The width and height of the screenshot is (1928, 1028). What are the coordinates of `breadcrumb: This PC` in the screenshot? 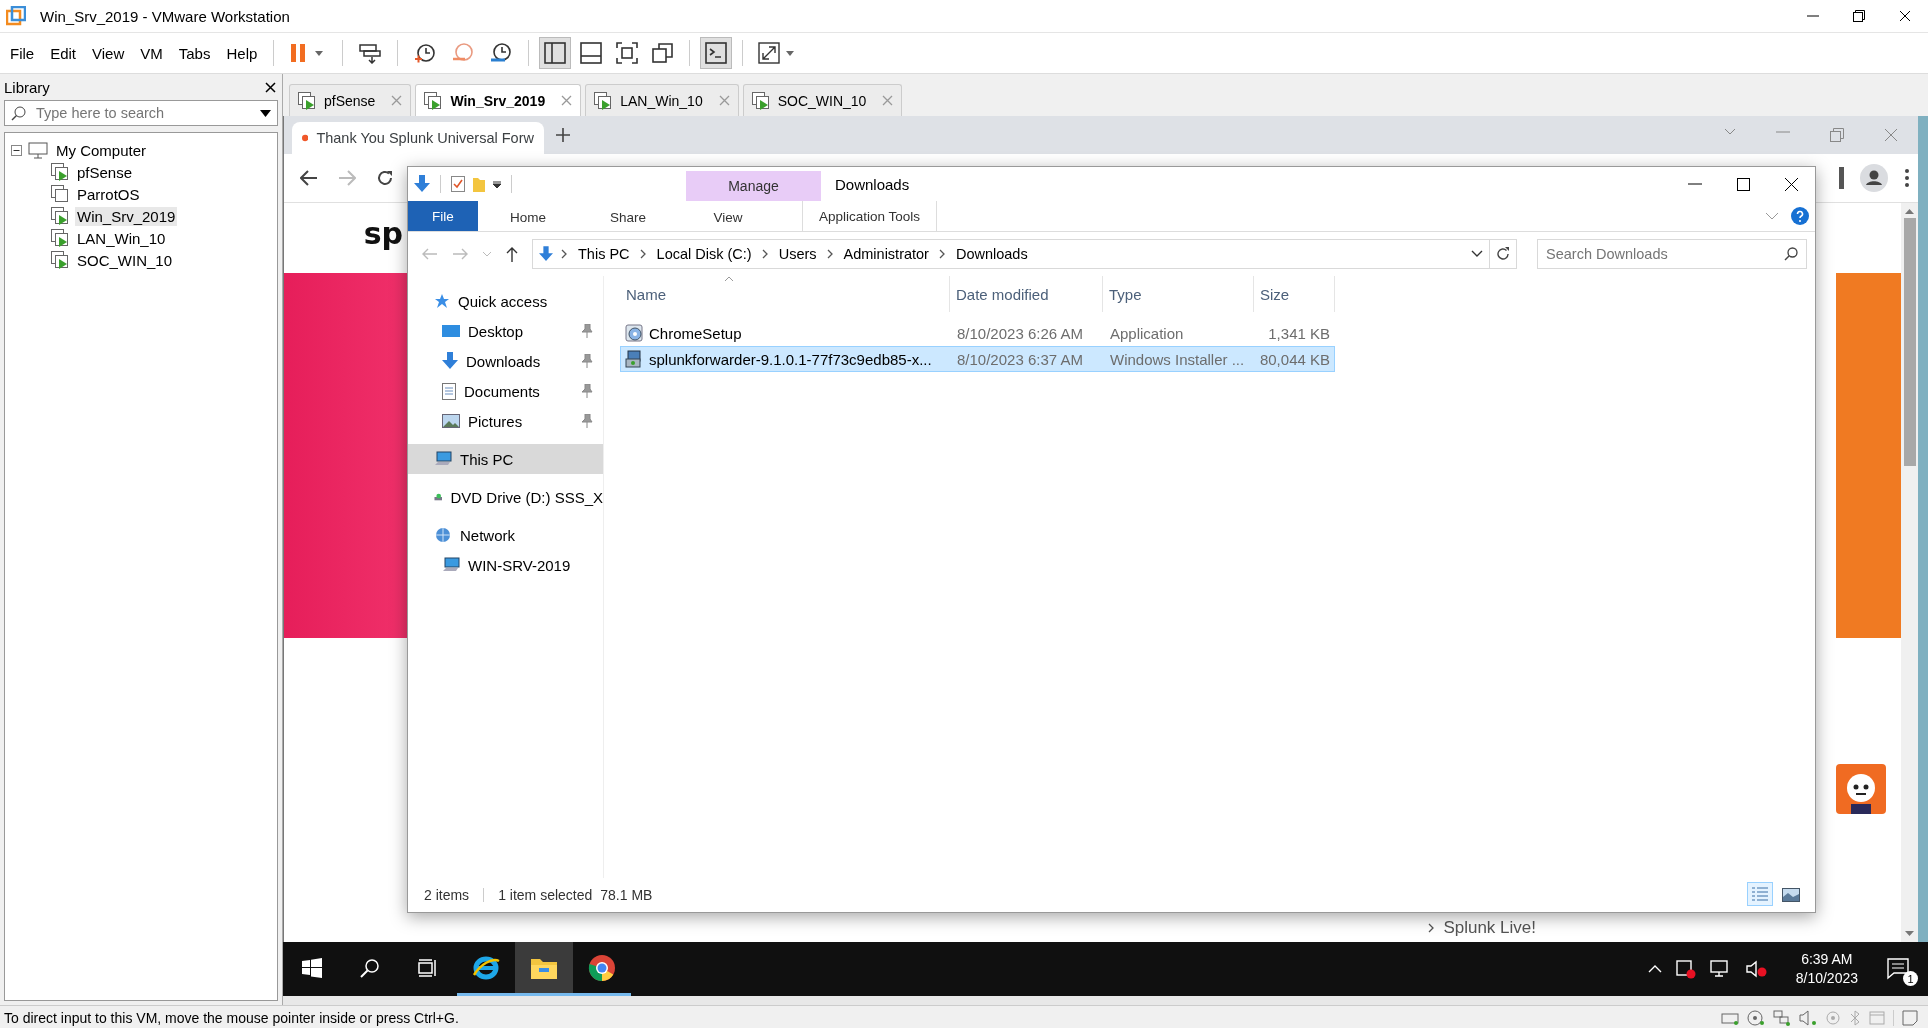 It's located at (604, 254).